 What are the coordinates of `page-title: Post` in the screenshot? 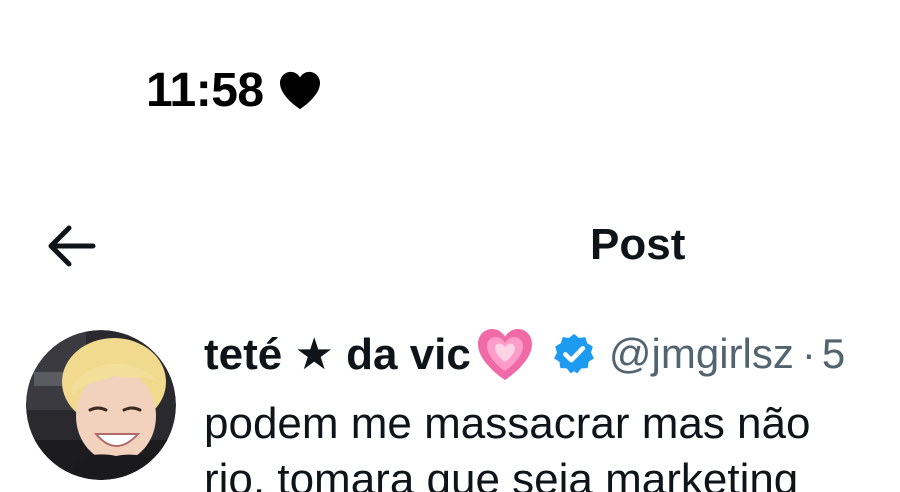 It's located at (638, 244).